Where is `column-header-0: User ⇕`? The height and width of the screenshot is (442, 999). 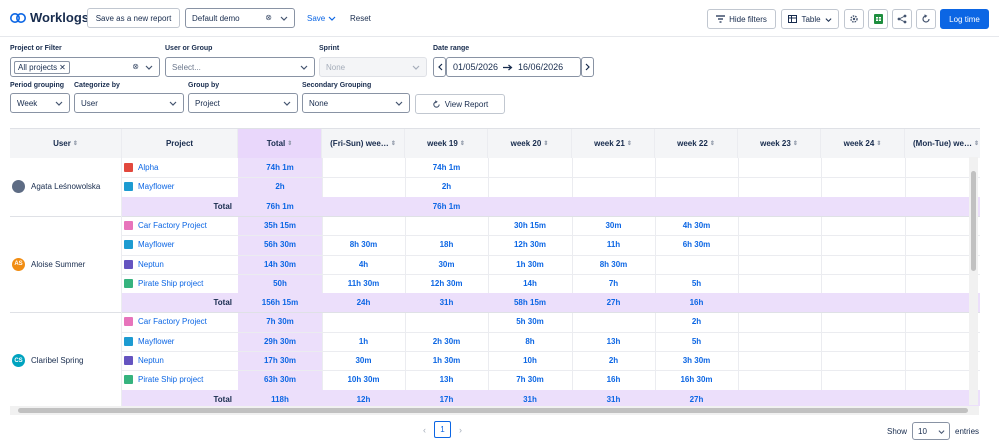
column-header-0: User ⇕ is located at coordinates (66, 143).